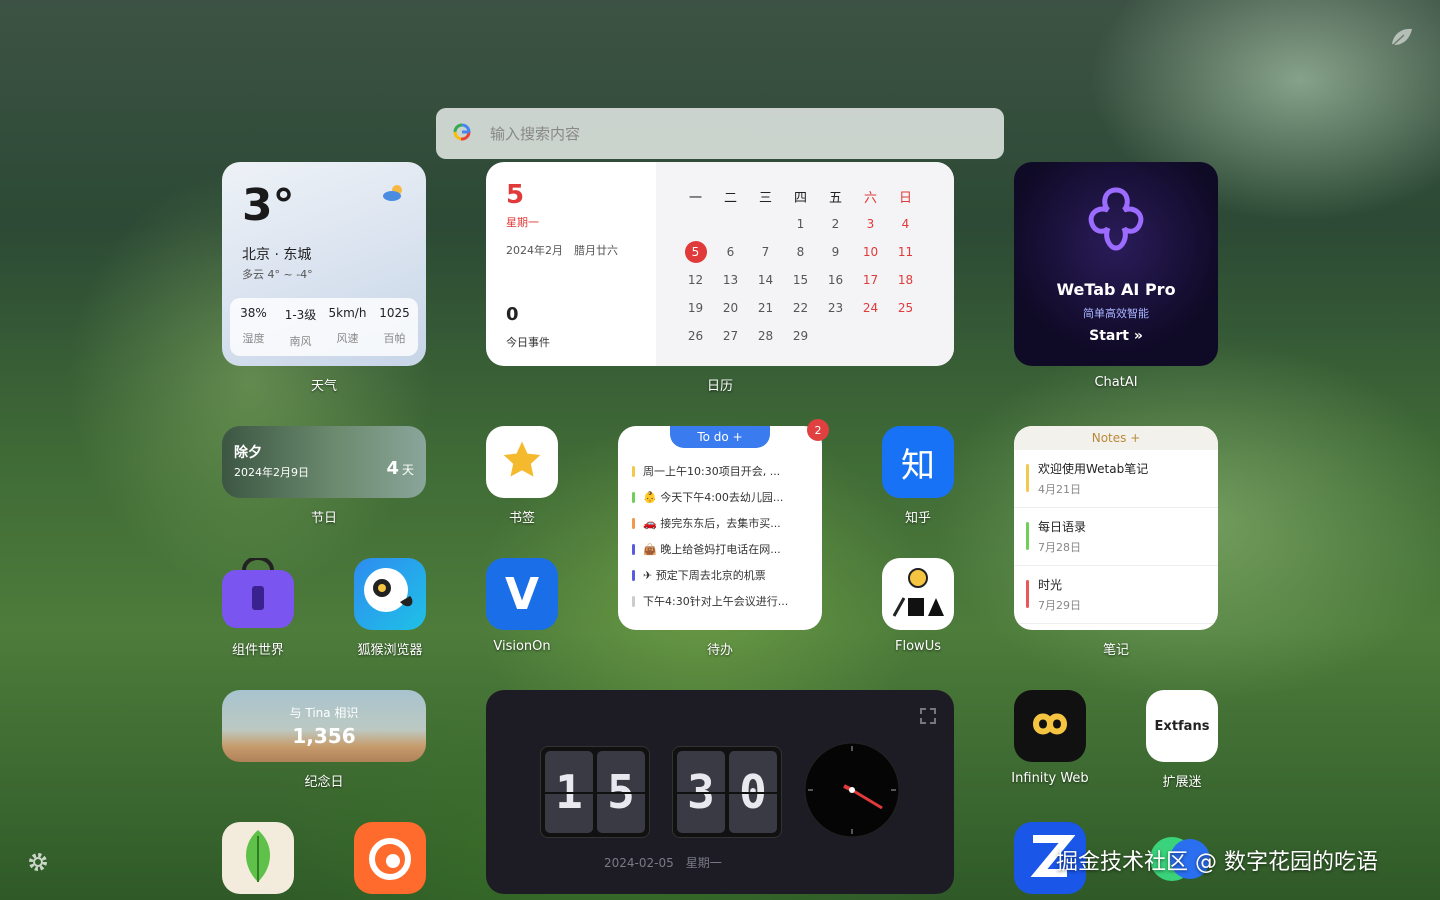  What do you see at coordinates (905, 280) in the screenshot?
I see `calendar-date-cell: 18` at bounding box center [905, 280].